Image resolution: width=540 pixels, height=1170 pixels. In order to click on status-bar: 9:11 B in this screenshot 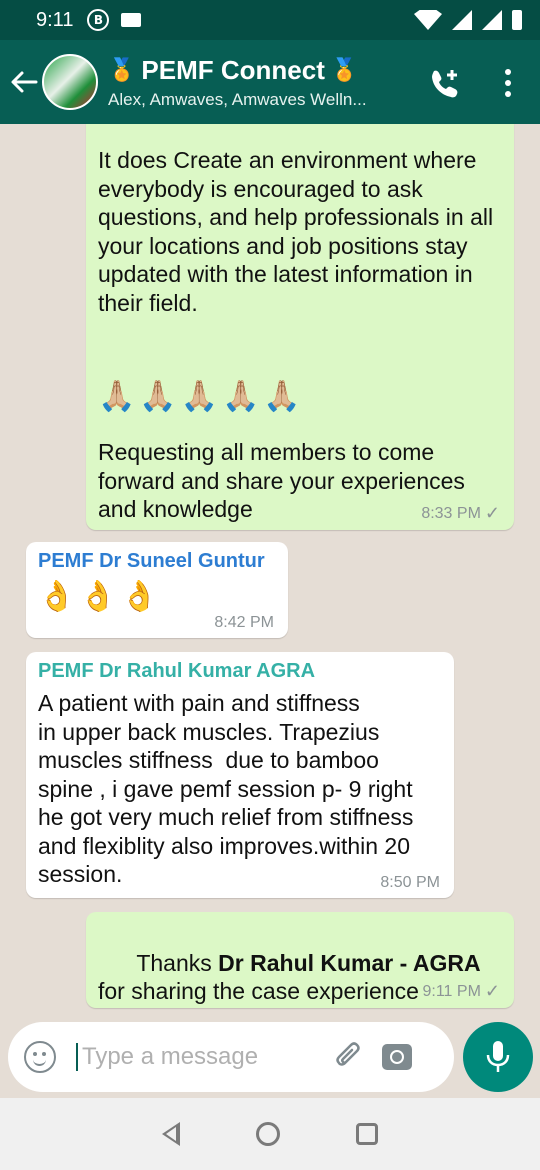, I will do `click(270, 20)`.